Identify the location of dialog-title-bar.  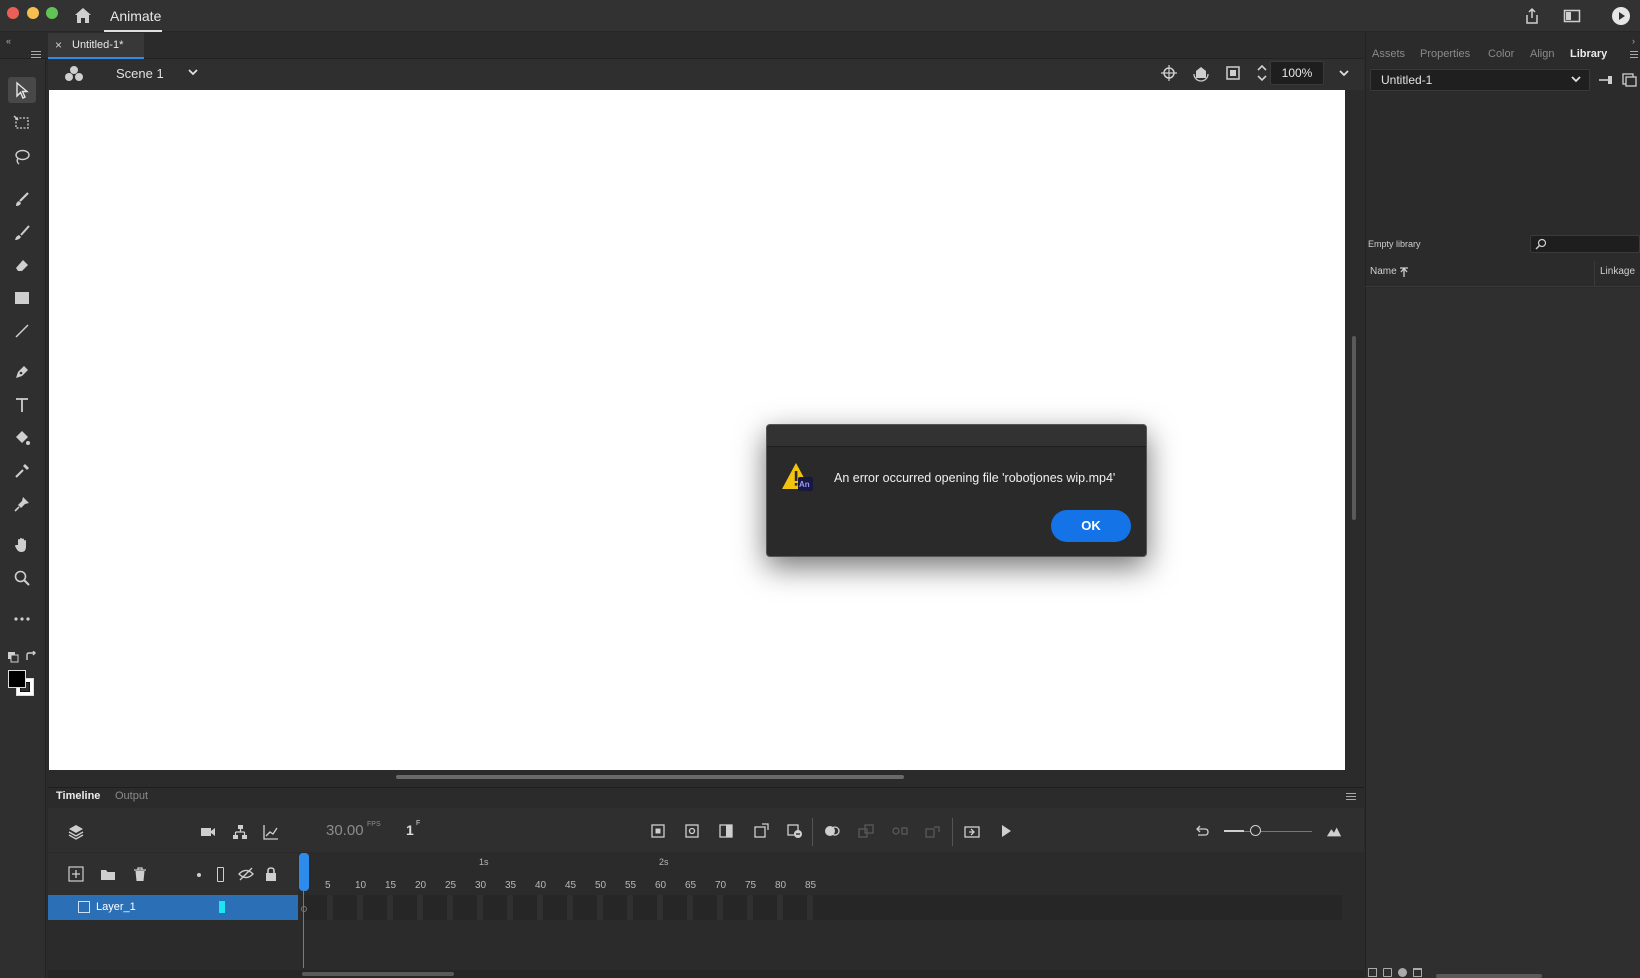
(956, 436).